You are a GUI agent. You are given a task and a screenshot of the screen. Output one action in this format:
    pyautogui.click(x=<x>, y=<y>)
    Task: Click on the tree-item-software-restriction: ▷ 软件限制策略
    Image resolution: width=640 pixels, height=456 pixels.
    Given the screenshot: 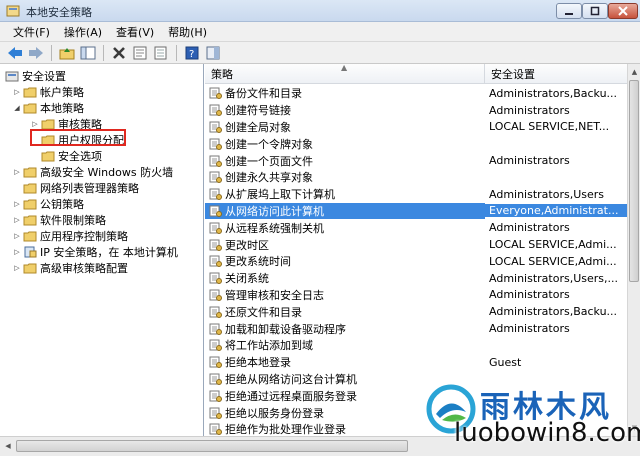 What is the action you would take?
    pyautogui.click(x=59, y=220)
    